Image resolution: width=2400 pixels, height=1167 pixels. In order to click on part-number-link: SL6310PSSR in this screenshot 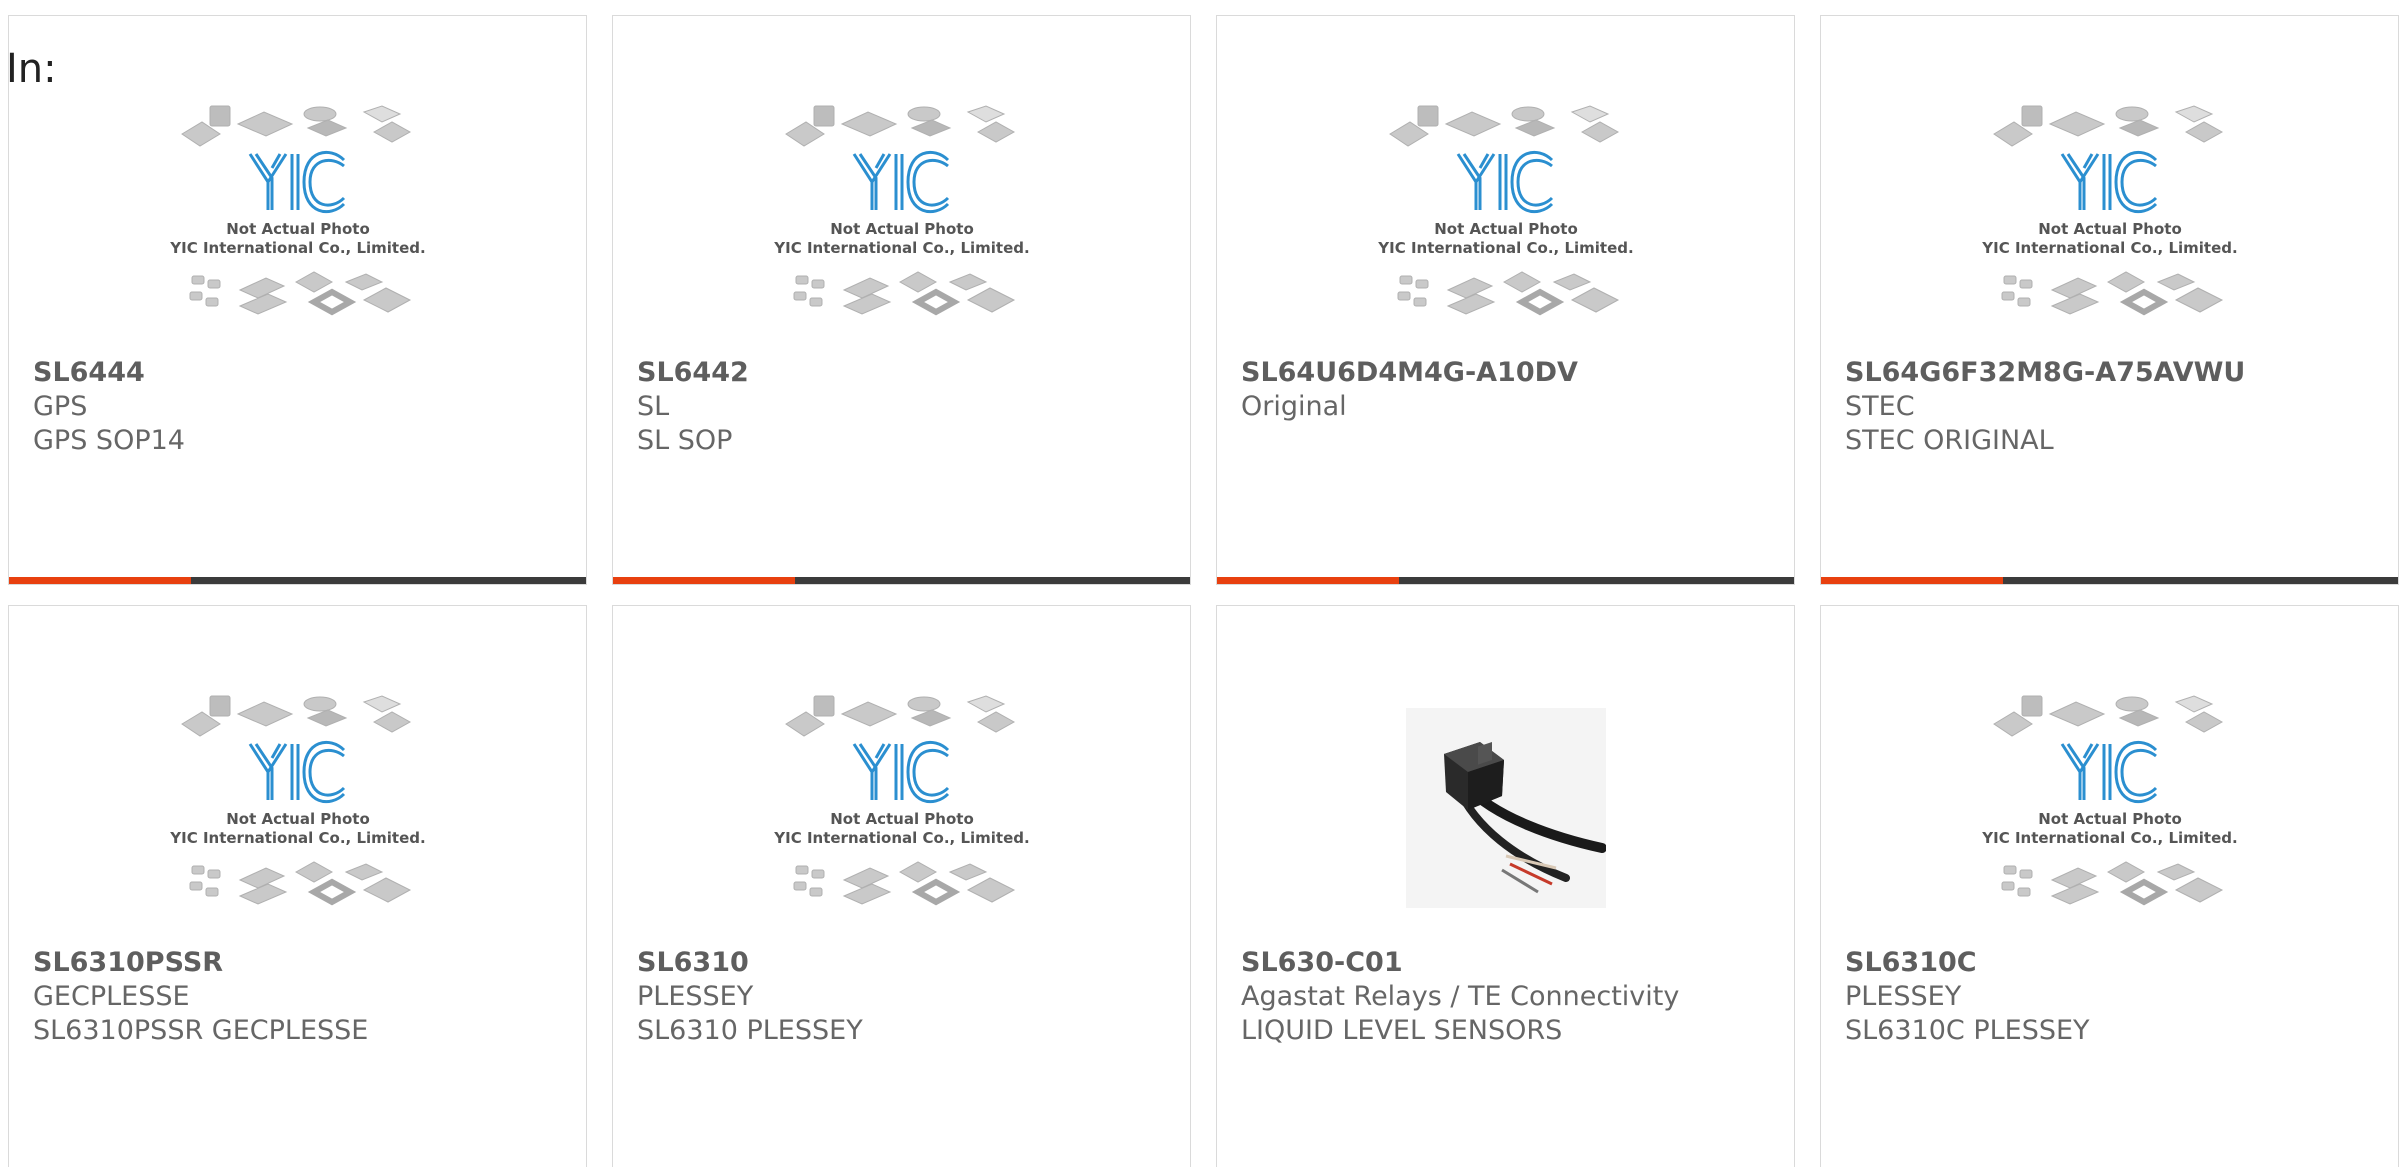, I will do `click(301, 963)`.